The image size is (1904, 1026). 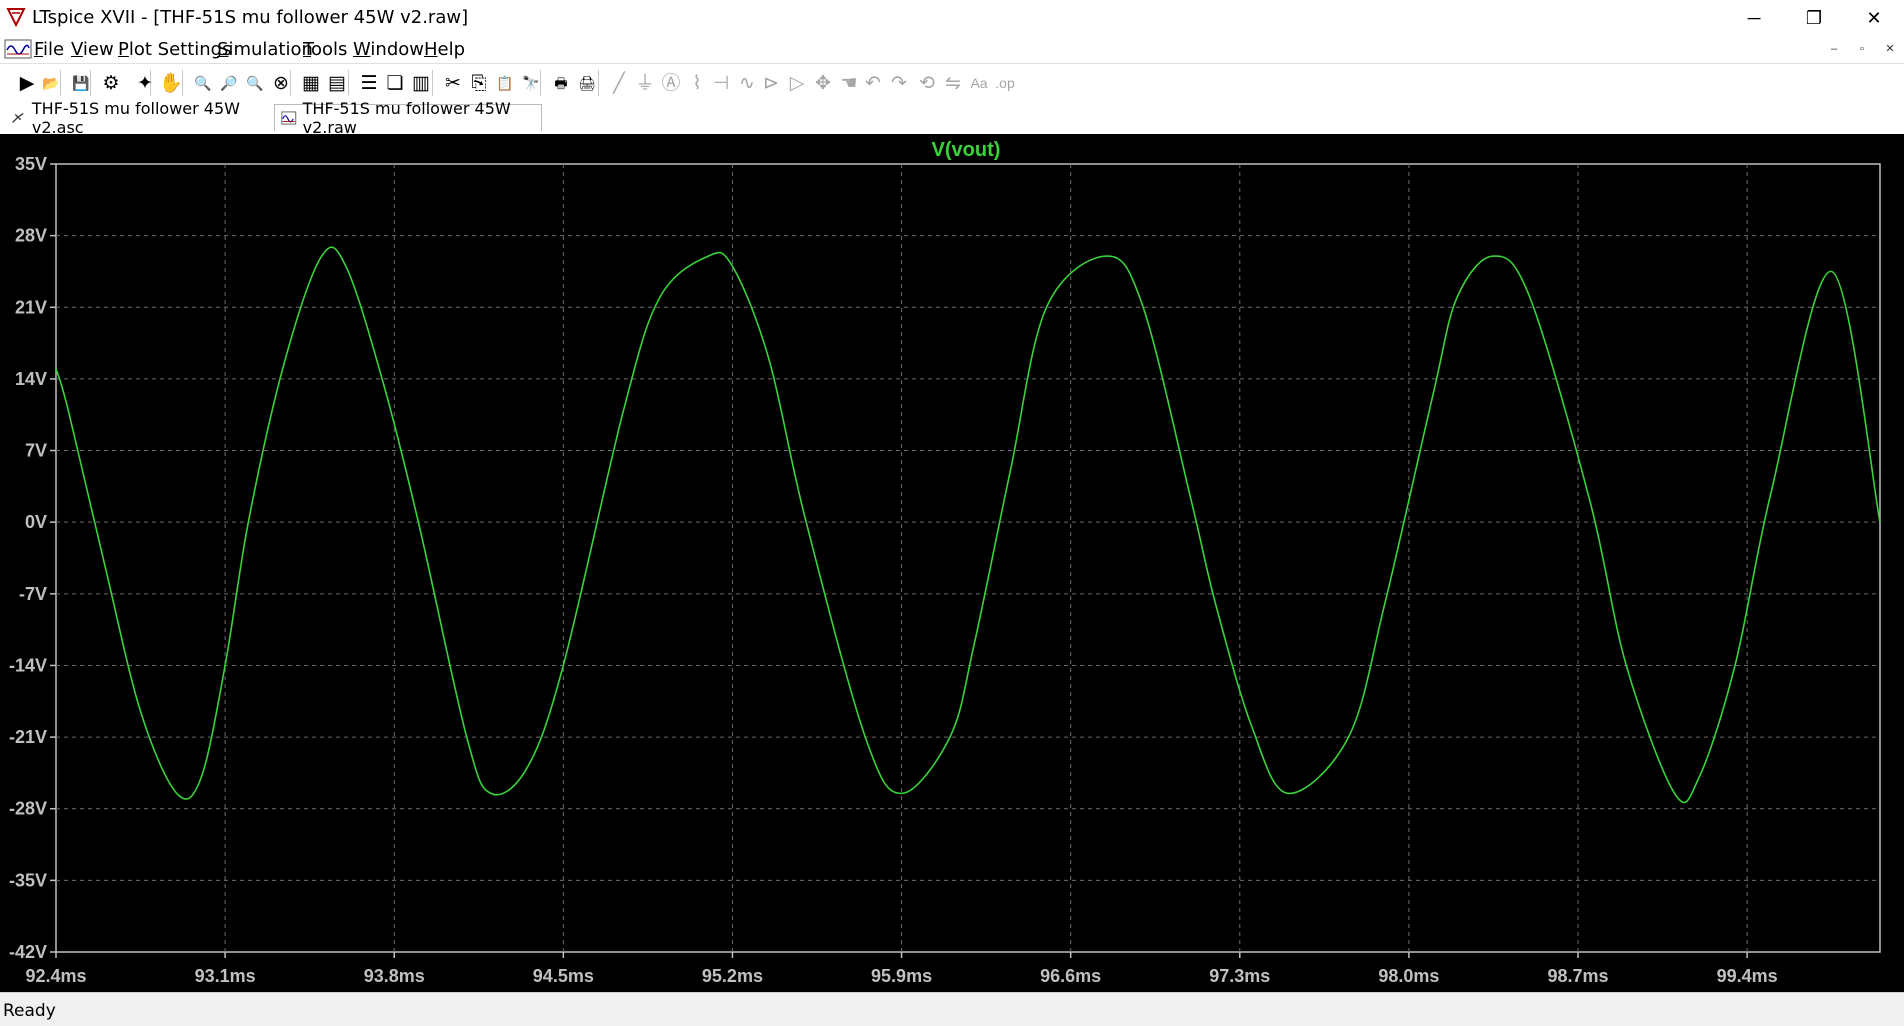 I want to click on y-tick-label: 21V, so click(x=31, y=307).